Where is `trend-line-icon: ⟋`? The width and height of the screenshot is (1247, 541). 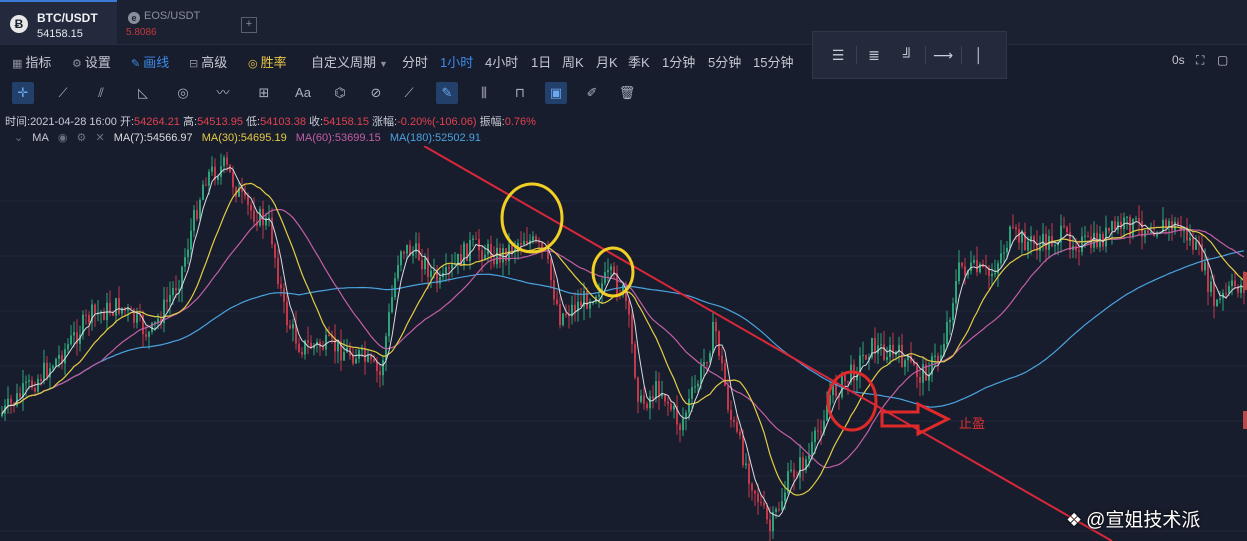
trend-line-icon: ⟋ is located at coordinates (63, 93).